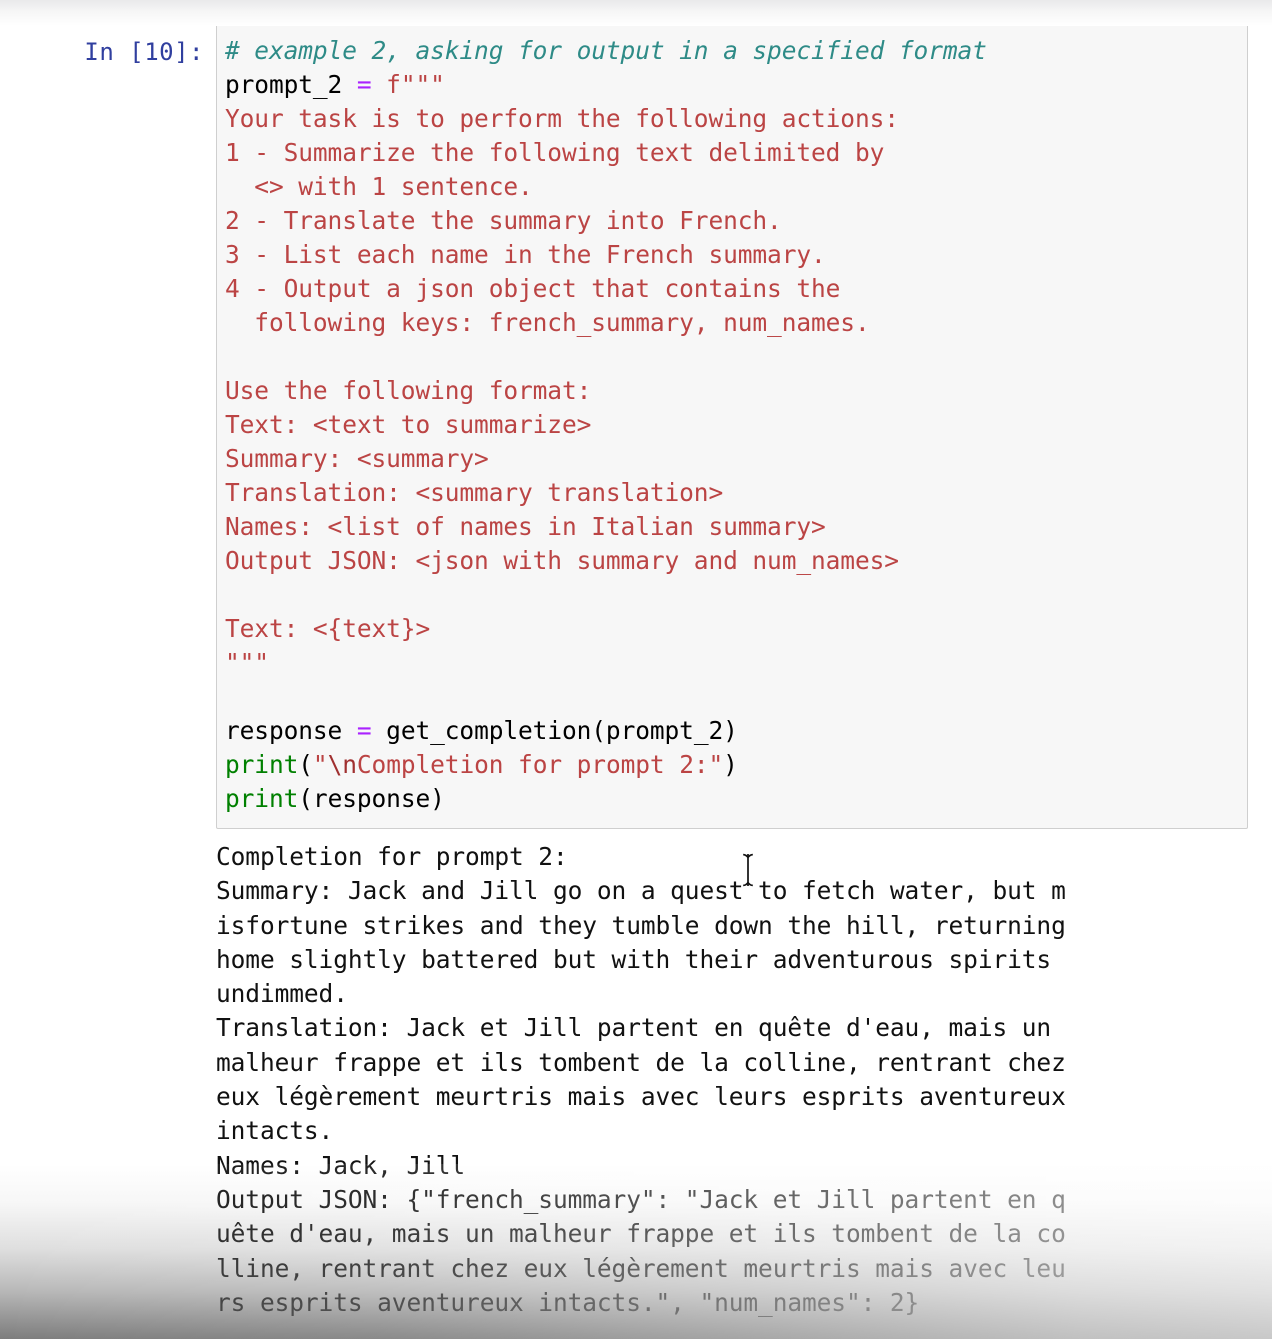 The image size is (1272, 1339). What do you see at coordinates (328, 628) in the screenshot?
I see `code-token-str: Text: <{text}>` at bounding box center [328, 628].